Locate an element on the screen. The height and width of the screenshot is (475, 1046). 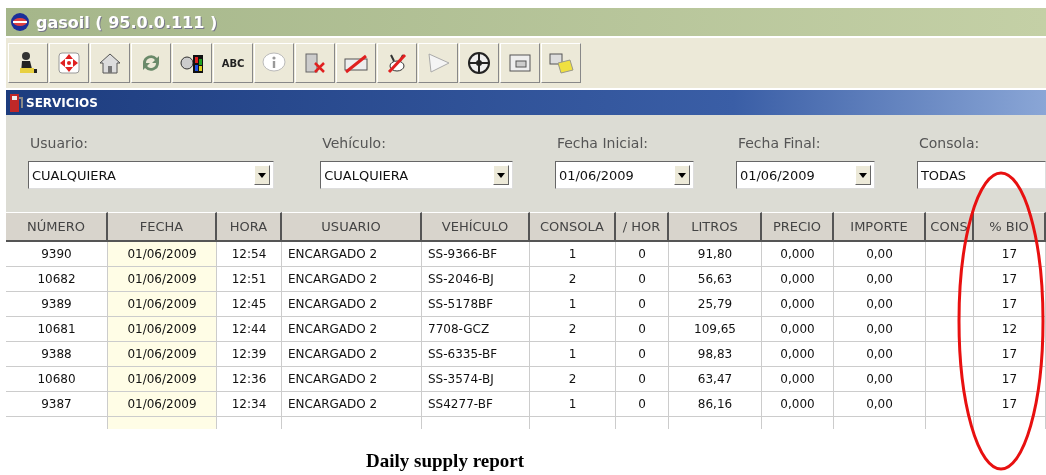
table-cell: 63,47 is located at coordinates (715, 379).